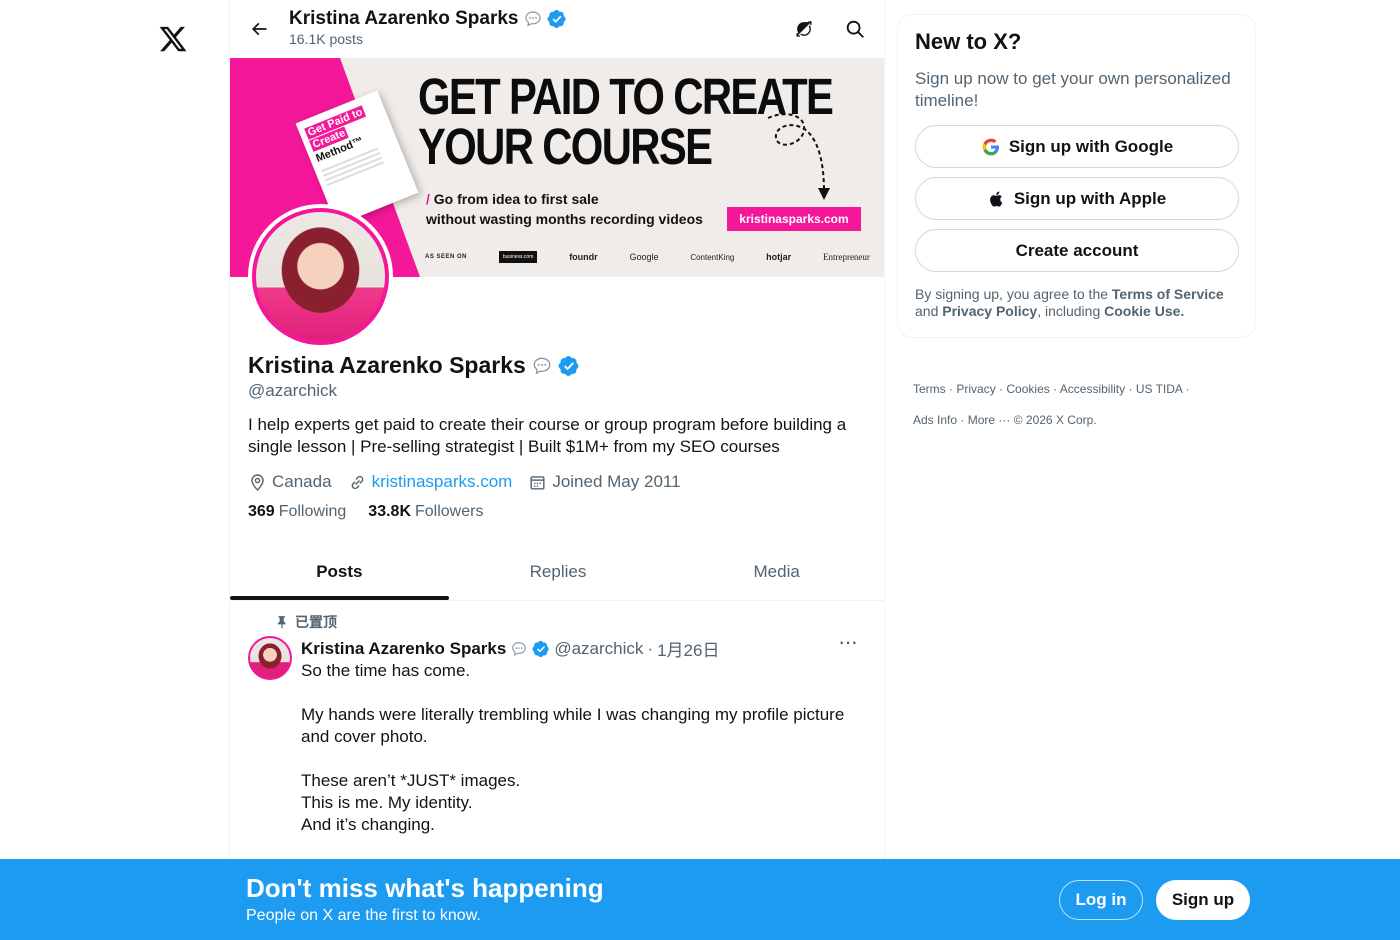  What do you see at coordinates (270, 658) in the screenshot?
I see `tweet-avatar` at bounding box center [270, 658].